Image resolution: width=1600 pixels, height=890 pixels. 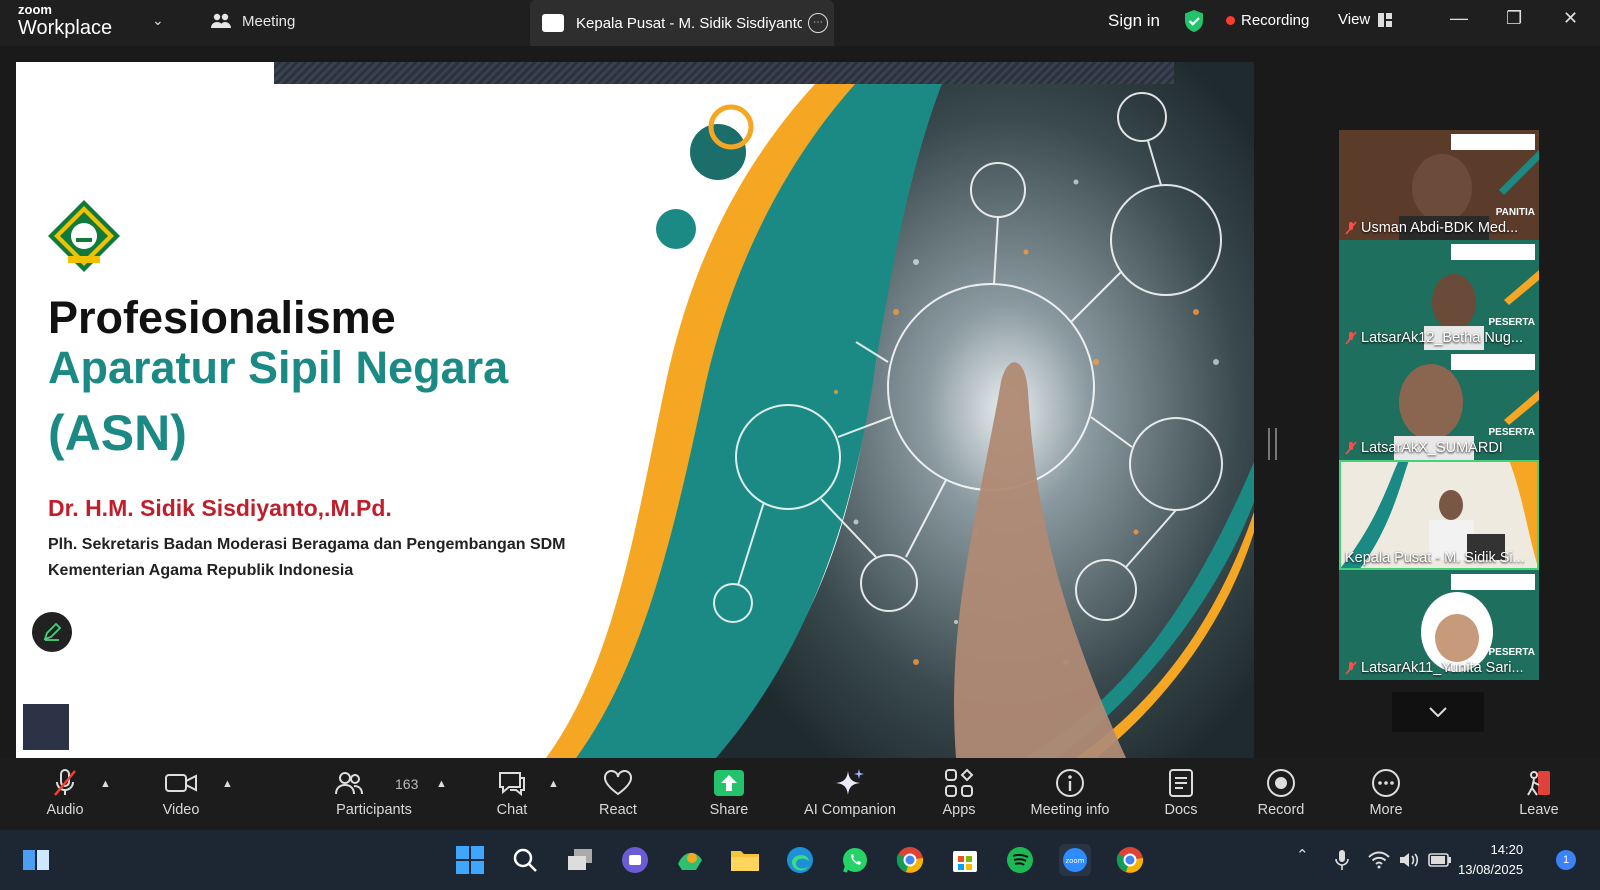 What do you see at coordinates (1302, 855) in the screenshot?
I see `show-hidden-icons-icon: ⌃` at bounding box center [1302, 855].